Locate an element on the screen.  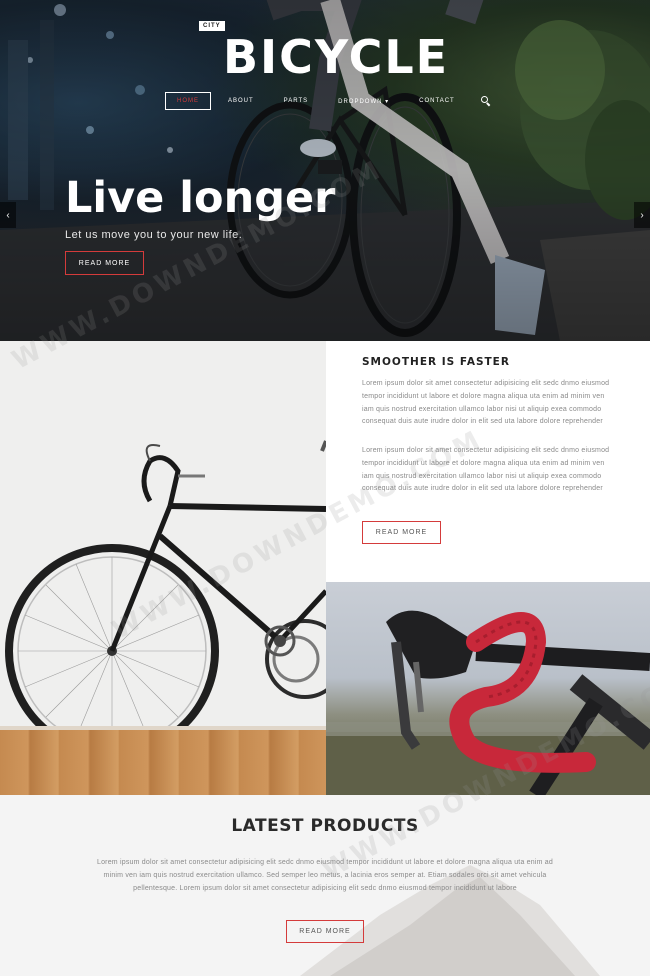
nav-item-contact: CONTACT is located at coordinates (437, 101).